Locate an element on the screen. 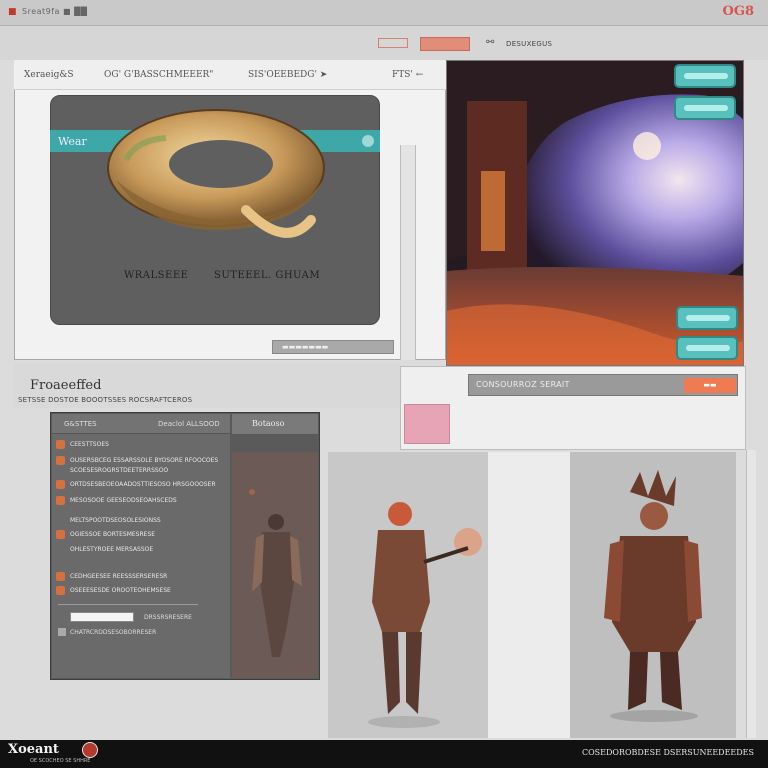  character-thumbnail is located at coordinates (275, 565).